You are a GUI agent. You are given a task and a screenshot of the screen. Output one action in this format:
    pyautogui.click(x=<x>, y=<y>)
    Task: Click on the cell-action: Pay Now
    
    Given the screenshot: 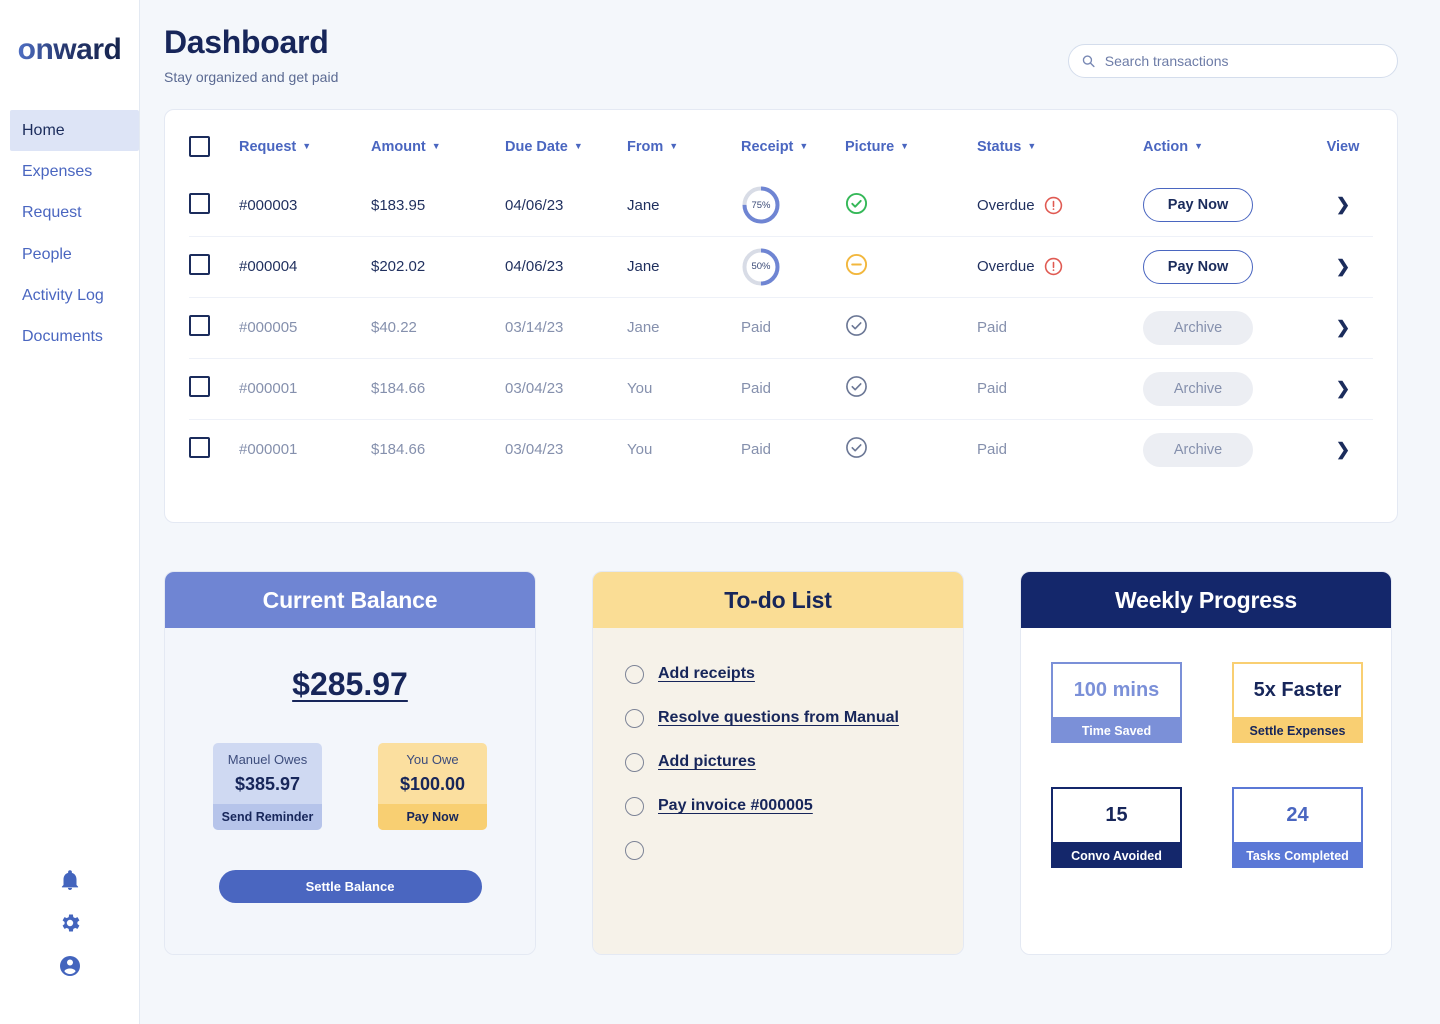 What is the action you would take?
    pyautogui.click(x=1228, y=205)
    